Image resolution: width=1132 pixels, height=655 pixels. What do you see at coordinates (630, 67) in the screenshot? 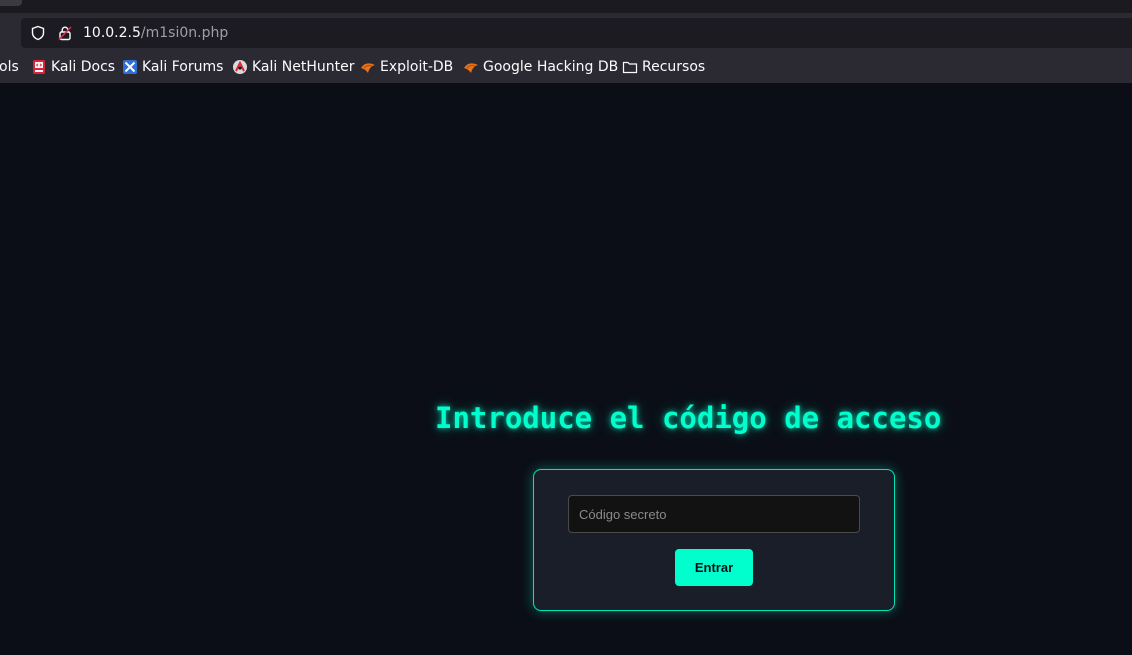
I see `folder-icon` at bounding box center [630, 67].